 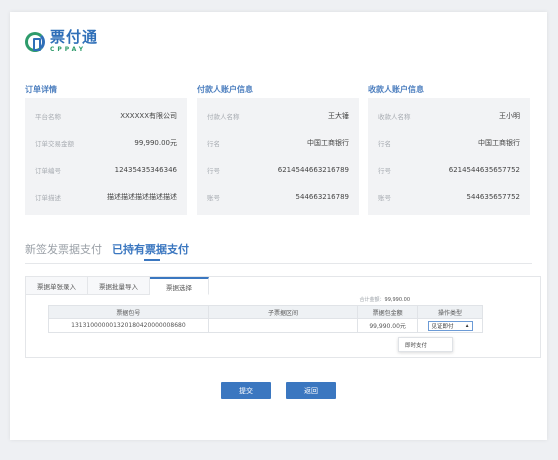 I want to click on info-key: 付款人名称, so click(x=223, y=117).